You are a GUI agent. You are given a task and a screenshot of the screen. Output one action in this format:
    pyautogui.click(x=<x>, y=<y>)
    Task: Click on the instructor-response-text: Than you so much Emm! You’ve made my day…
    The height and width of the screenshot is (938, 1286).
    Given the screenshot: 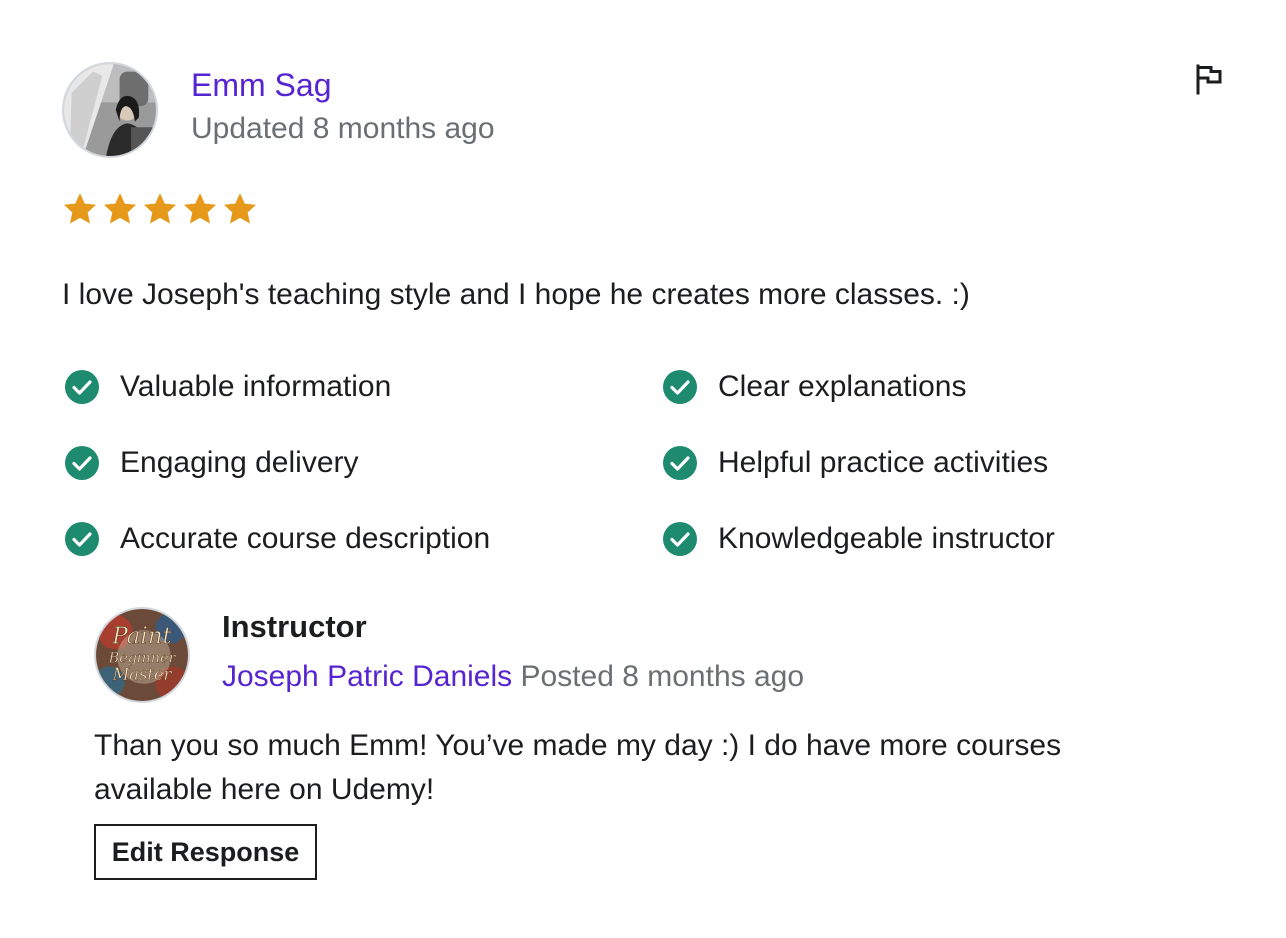 What is the action you would take?
    pyautogui.click(x=578, y=767)
    